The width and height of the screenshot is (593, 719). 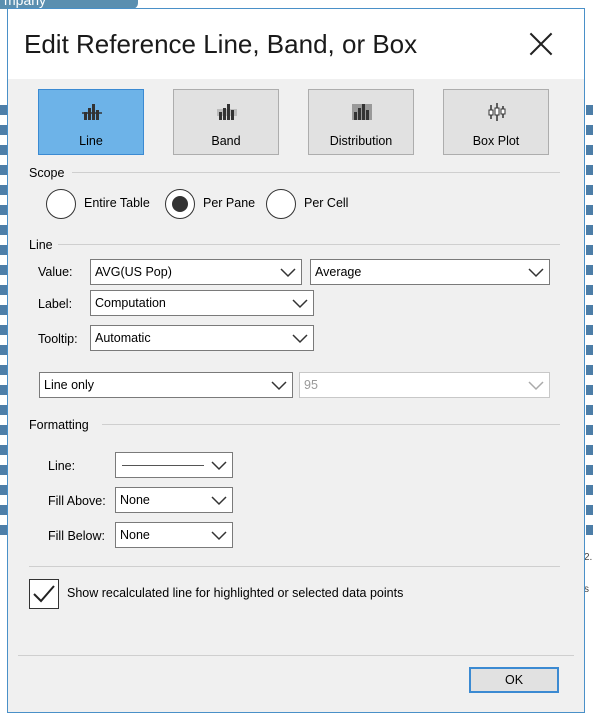 What do you see at coordinates (361, 141) in the screenshot?
I see `distribution-type-label: Distribution` at bounding box center [361, 141].